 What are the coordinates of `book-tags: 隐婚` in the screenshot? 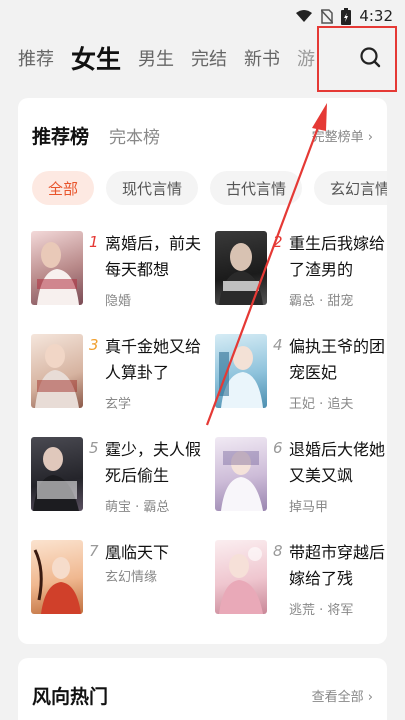 It's located at (118, 301).